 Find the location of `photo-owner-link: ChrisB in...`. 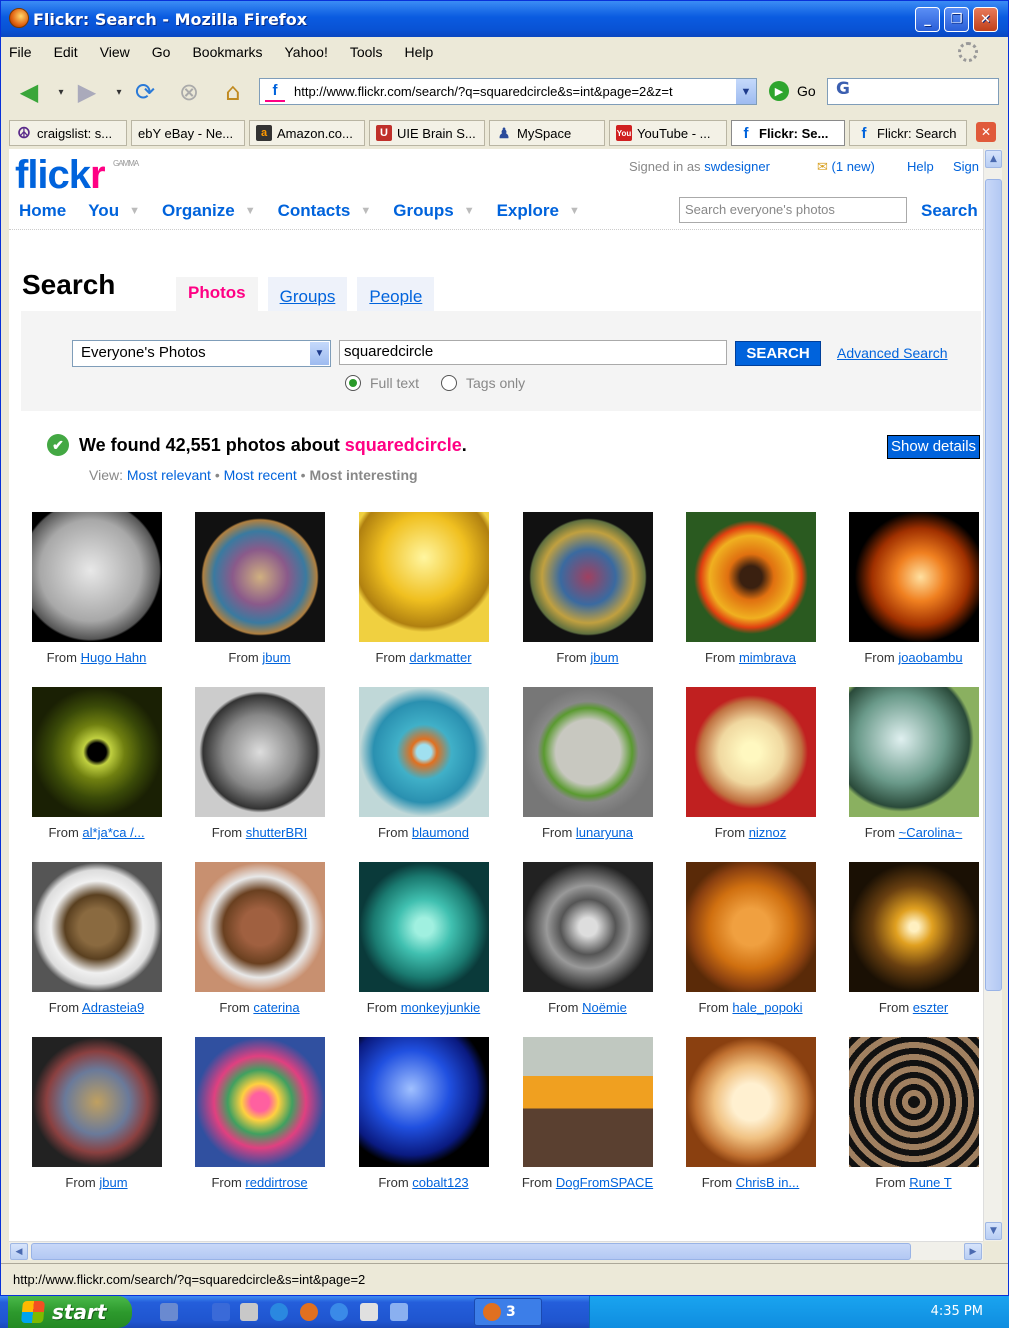

photo-owner-link: ChrisB in... is located at coordinates (768, 1182).